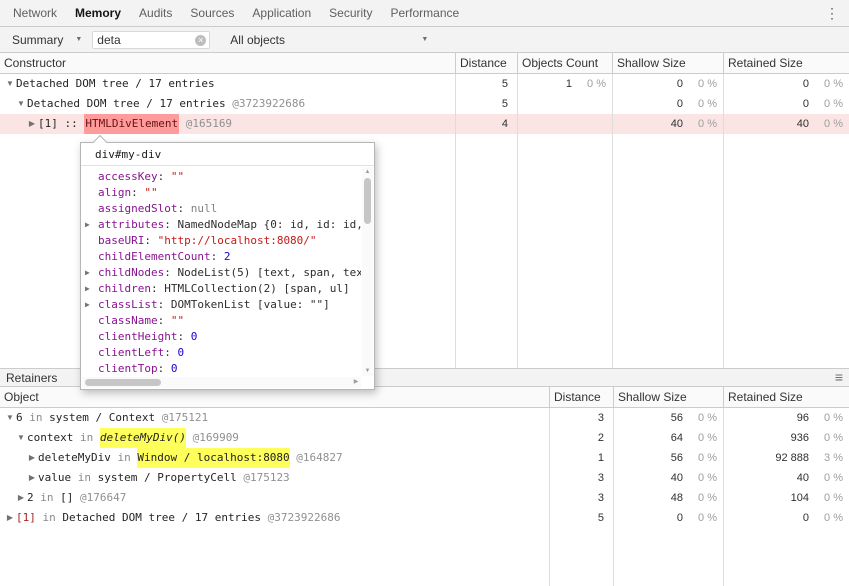 The width and height of the screenshot is (849, 586). Describe the element at coordinates (316, 457) in the screenshot. I see `object-id: @164827` at that location.